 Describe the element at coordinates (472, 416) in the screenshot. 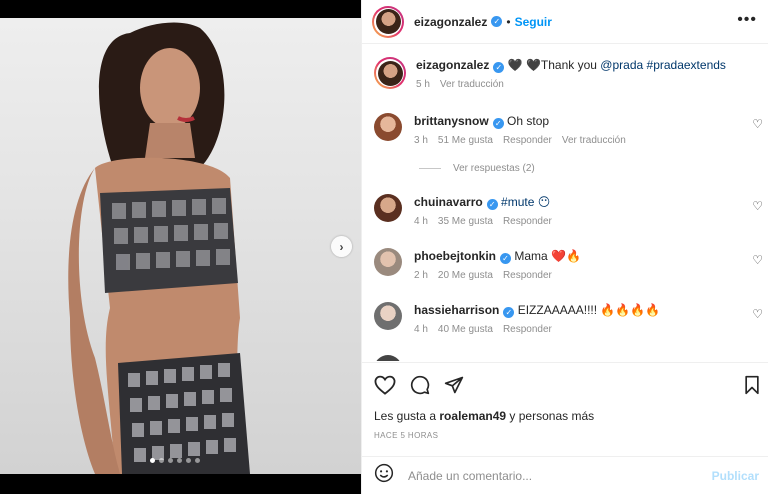

I see `liker-username: roaleman49` at that location.